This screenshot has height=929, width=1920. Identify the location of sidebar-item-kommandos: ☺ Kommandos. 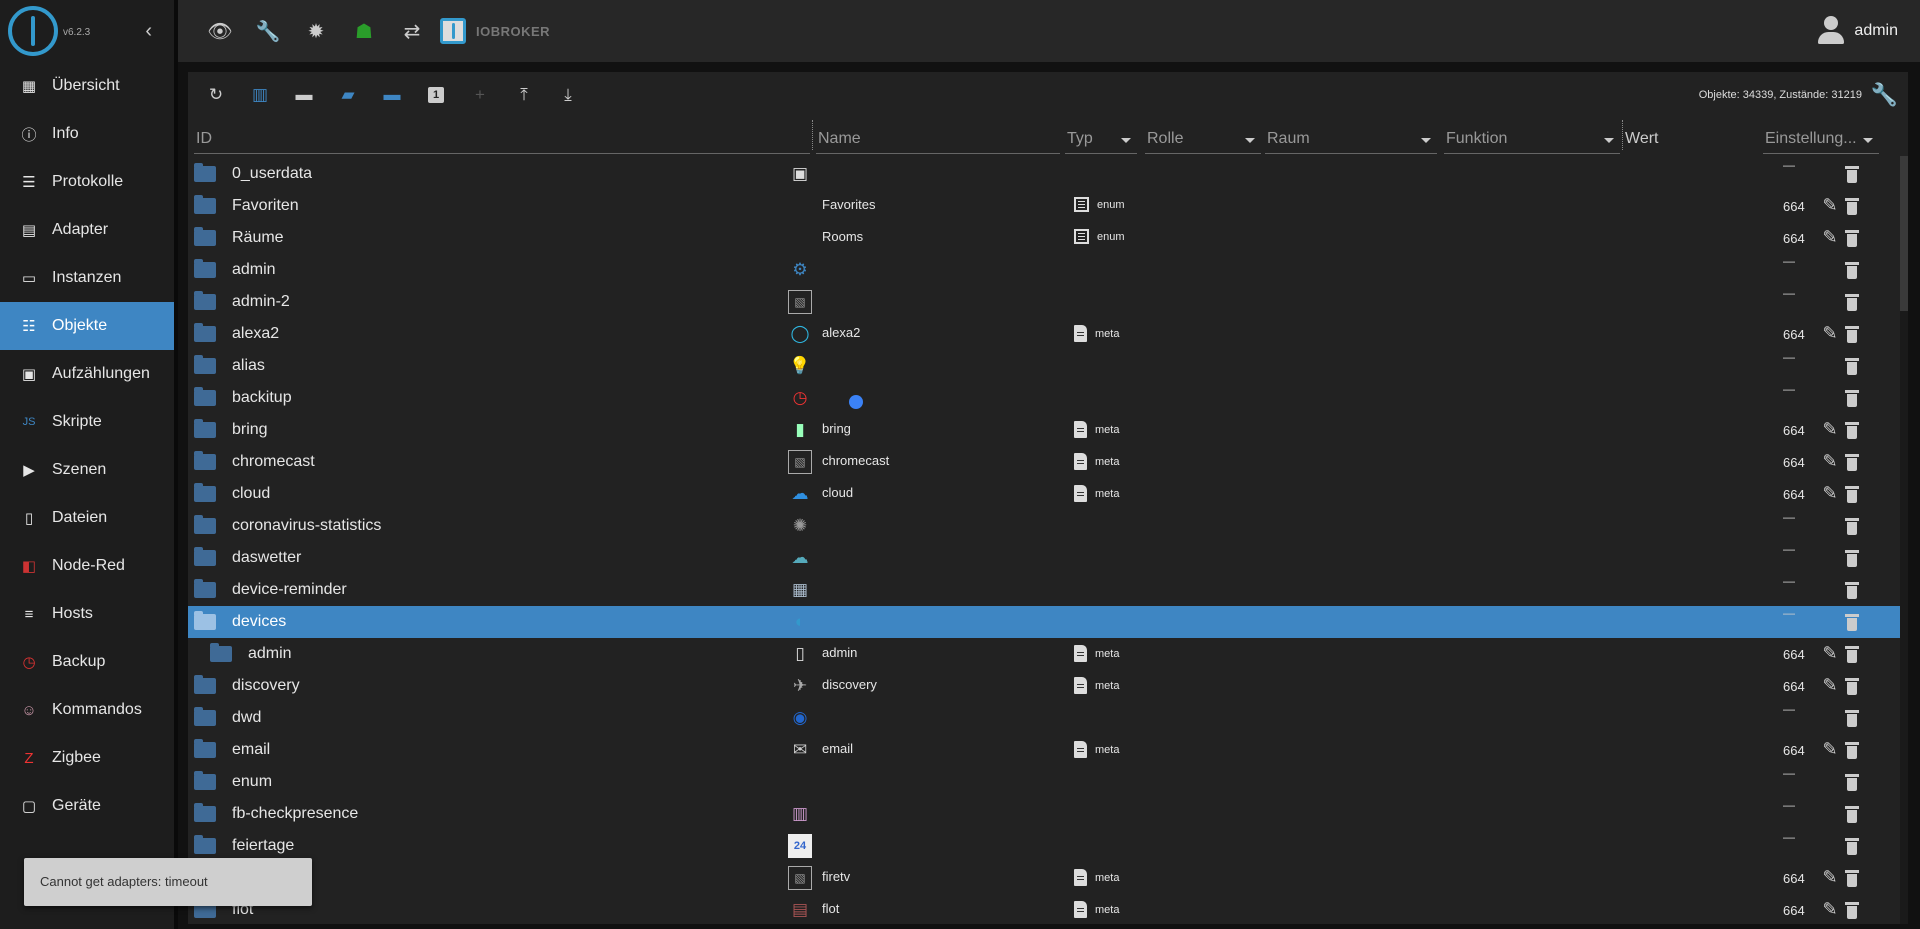
(87, 710).